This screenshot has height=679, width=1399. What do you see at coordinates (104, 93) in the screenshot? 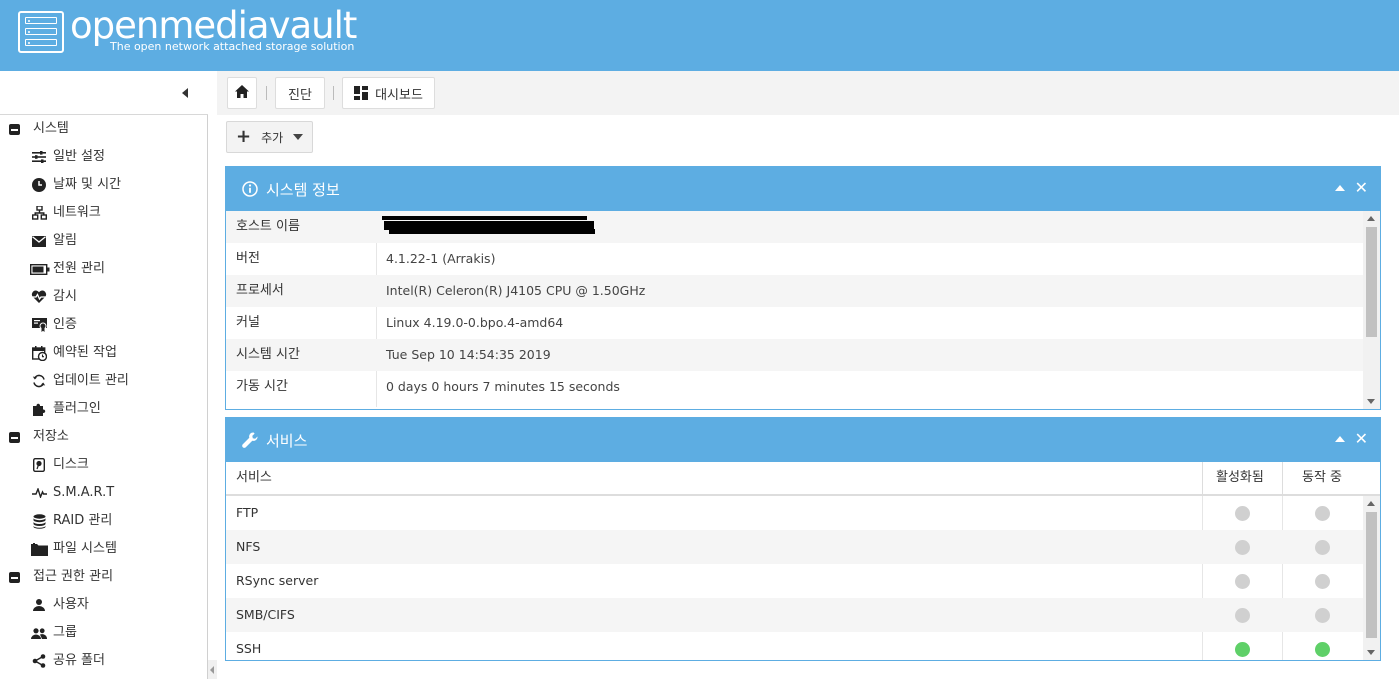
I see `sidebar-toggle-area` at bounding box center [104, 93].